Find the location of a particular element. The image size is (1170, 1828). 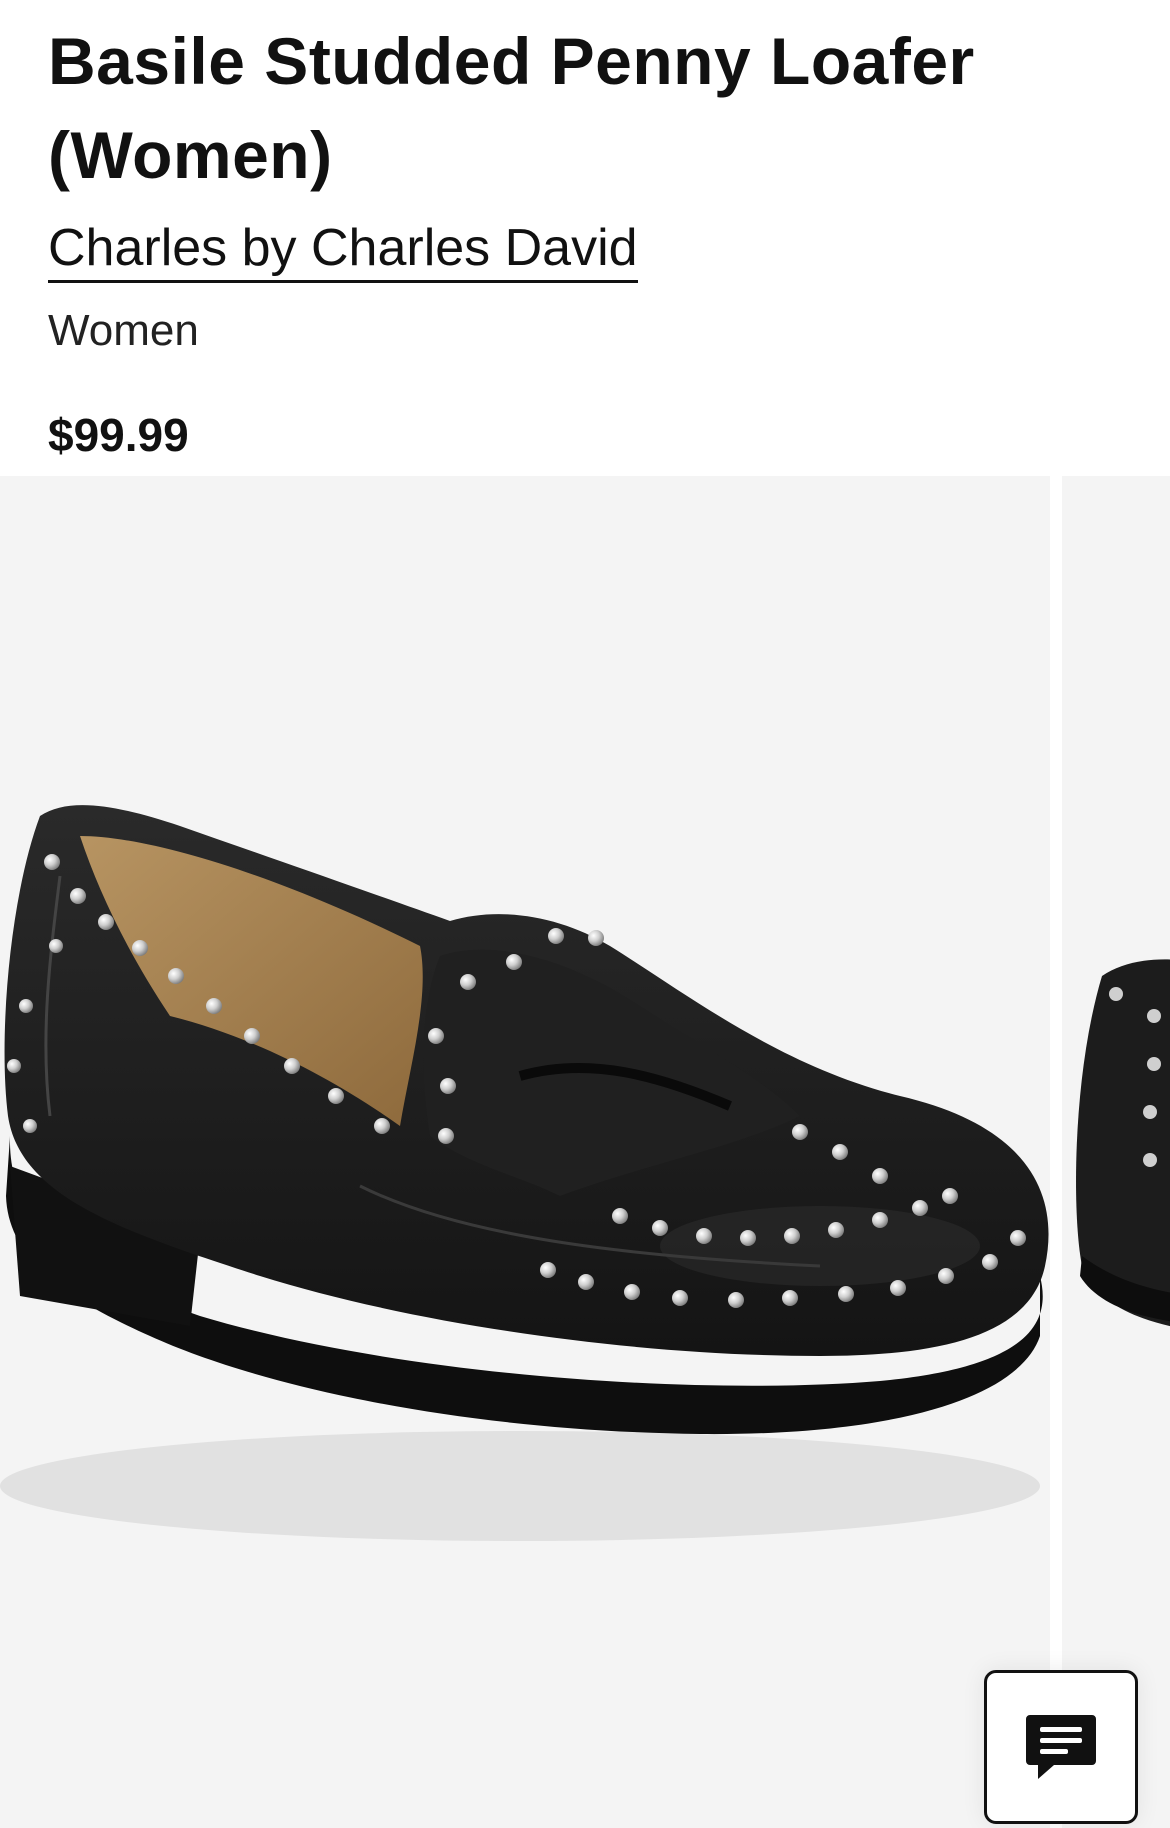

product-price: $99.99 is located at coordinates (118, 435).